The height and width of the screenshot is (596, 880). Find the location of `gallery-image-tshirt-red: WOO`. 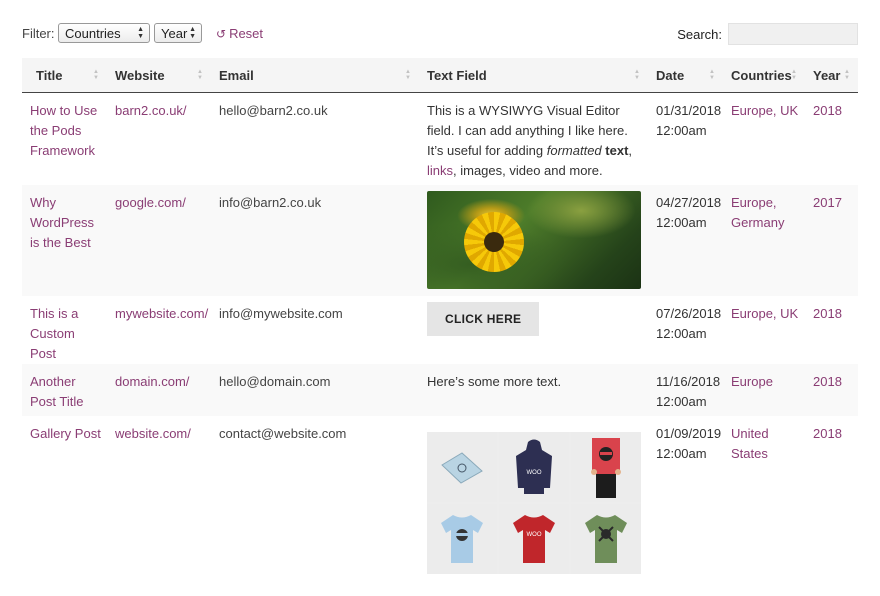

gallery-image-tshirt-red: WOO is located at coordinates (534, 538).